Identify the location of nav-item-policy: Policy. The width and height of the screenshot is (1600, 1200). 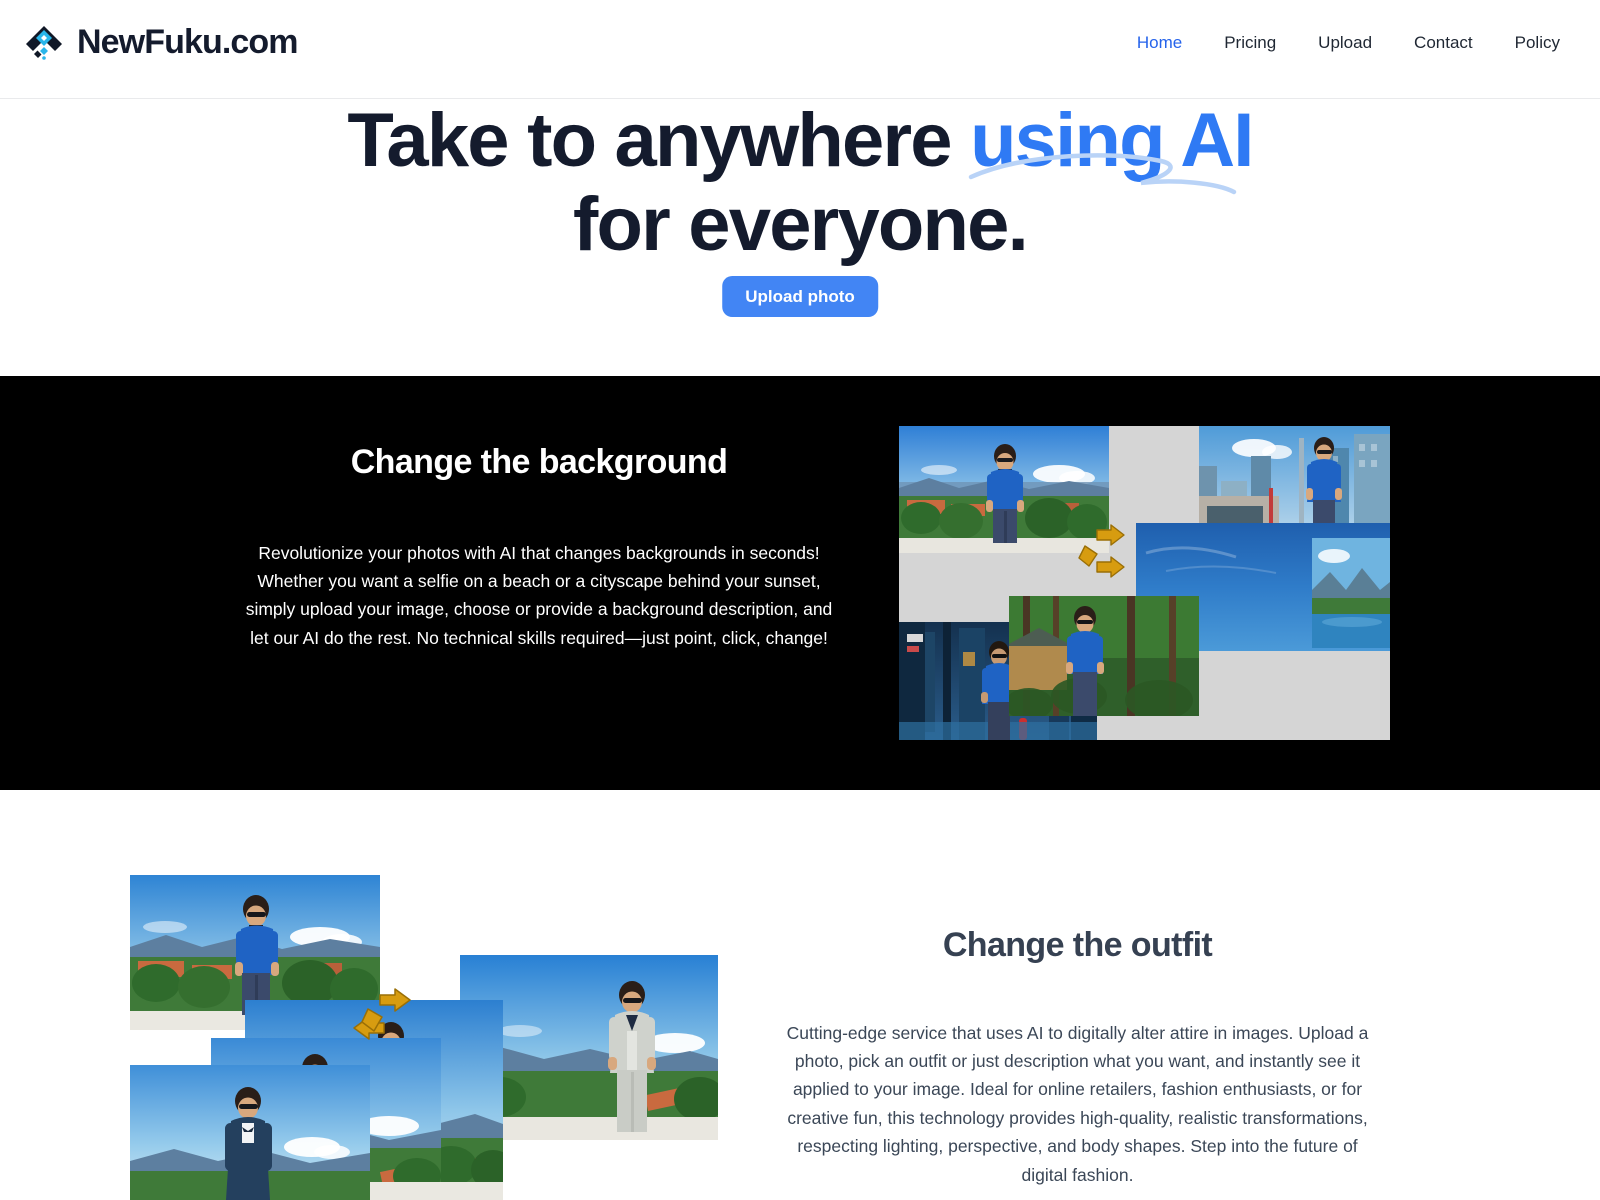
(1537, 43).